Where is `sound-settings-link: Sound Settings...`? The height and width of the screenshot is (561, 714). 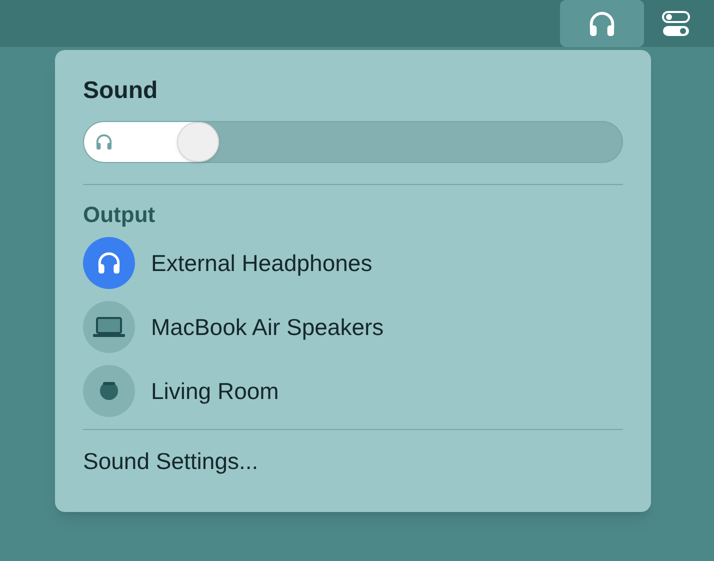
sound-settings-link: Sound Settings... is located at coordinates (353, 461).